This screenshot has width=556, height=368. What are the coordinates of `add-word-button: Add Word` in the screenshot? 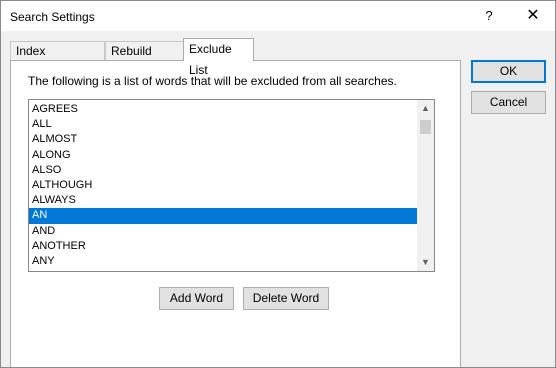 It's located at (196, 298).